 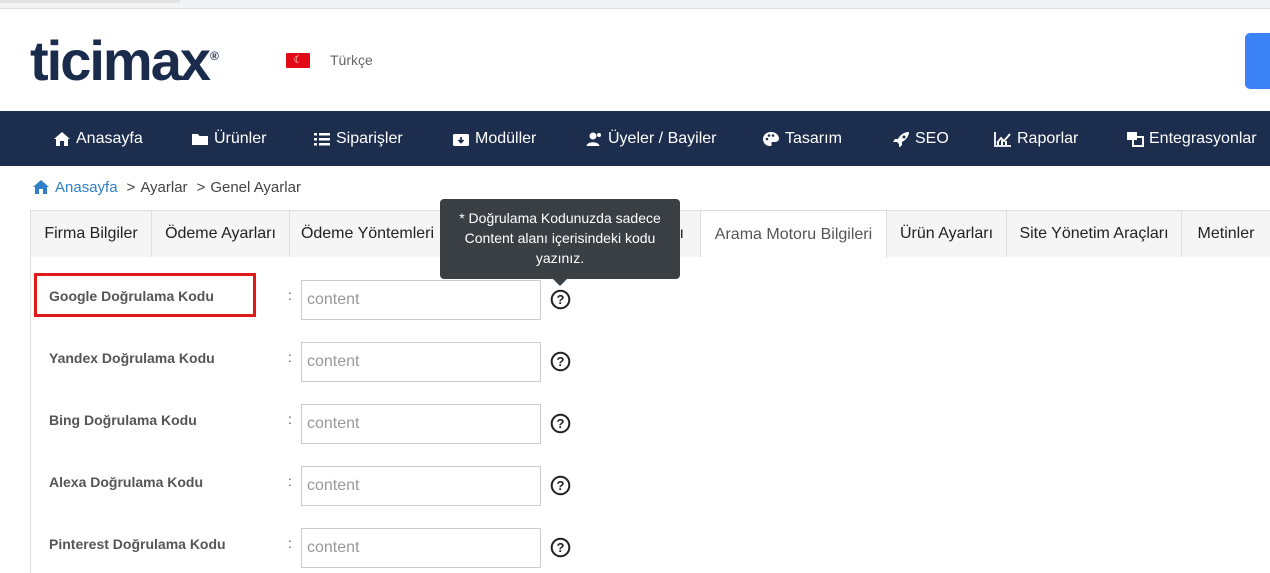 I want to click on tab-arama-motoru-bilgileri: Arama Motoru Bilgileri, so click(x=794, y=234).